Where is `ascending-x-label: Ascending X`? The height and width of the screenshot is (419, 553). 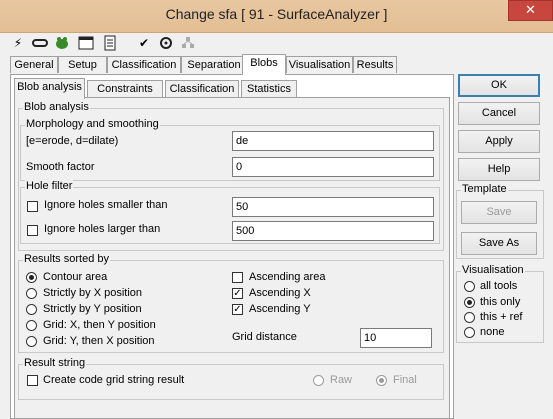
ascending-x-label: Ascending X is located at coordinates (280, 293).